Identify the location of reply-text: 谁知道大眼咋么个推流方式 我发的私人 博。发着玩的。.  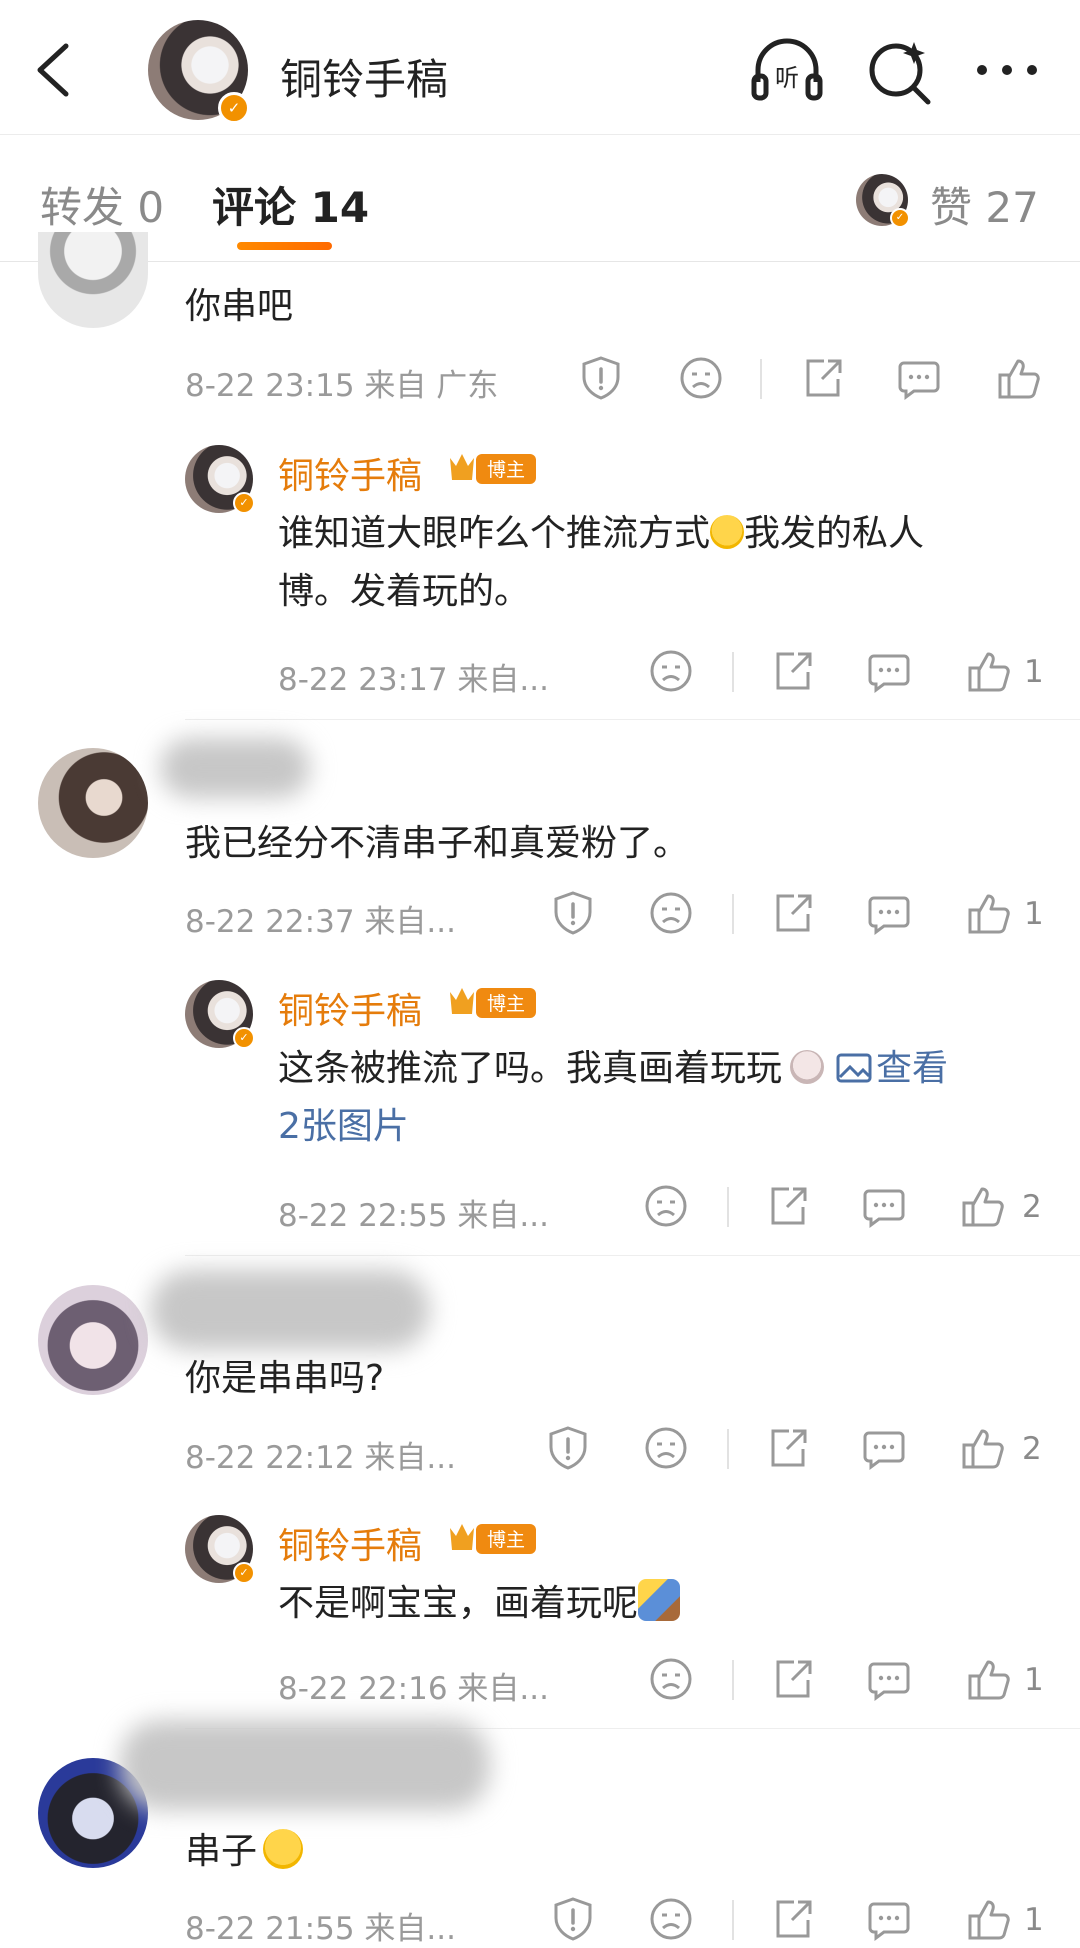
(601, 563).